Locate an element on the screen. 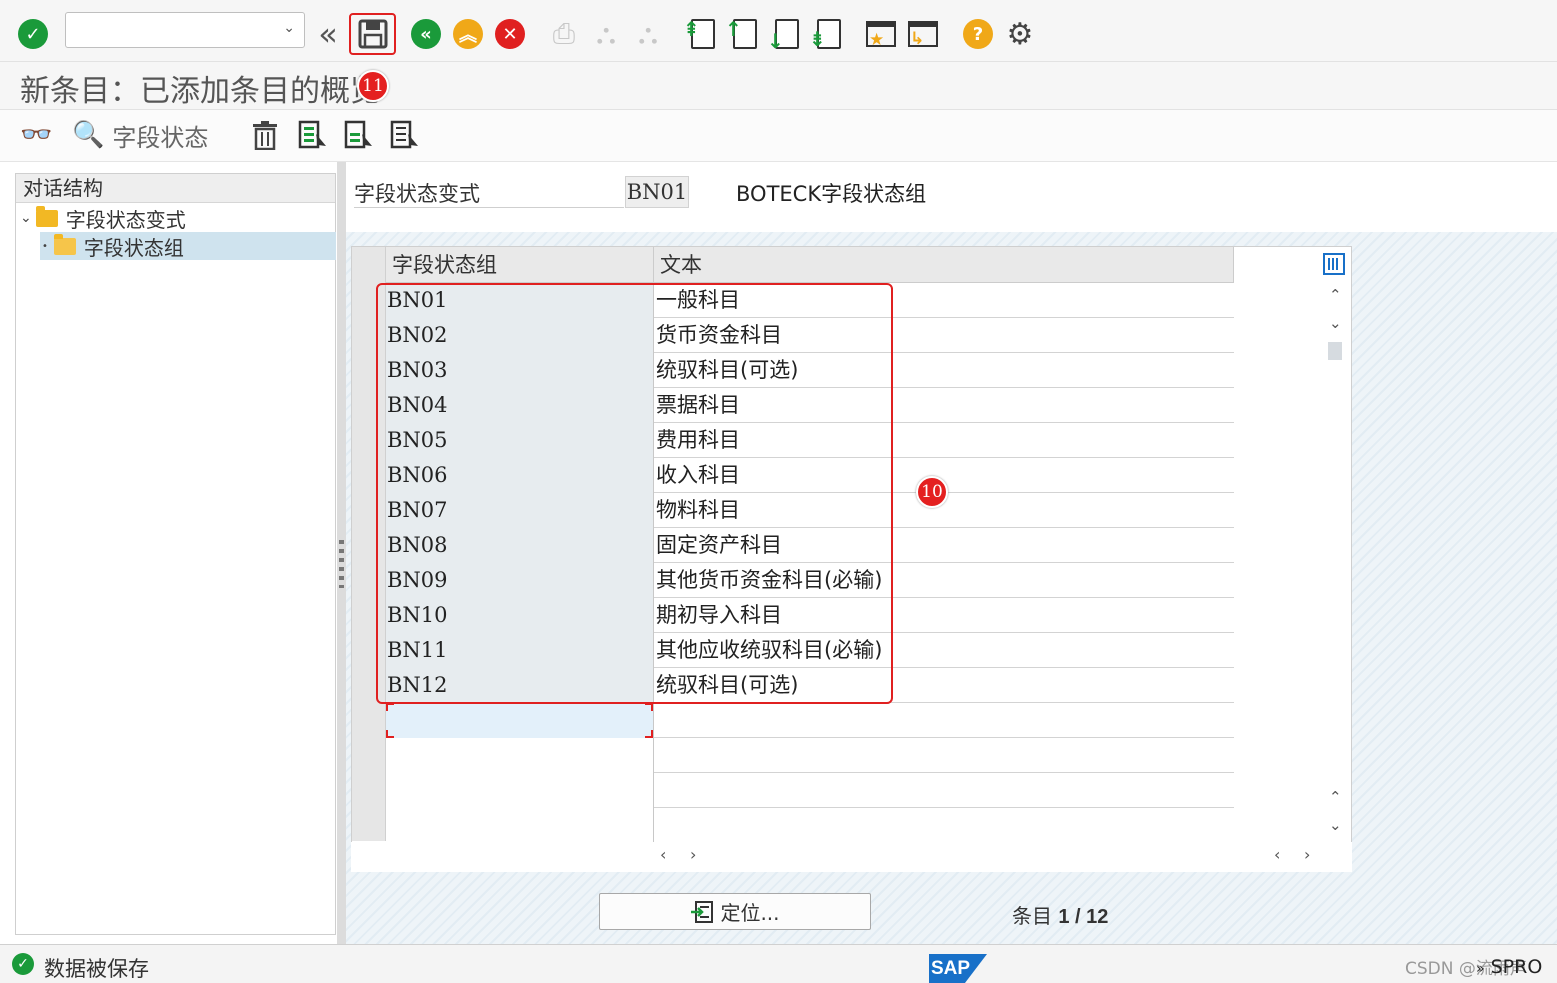  entry-prefix: 条目 is located at coordinates (1032, 916).